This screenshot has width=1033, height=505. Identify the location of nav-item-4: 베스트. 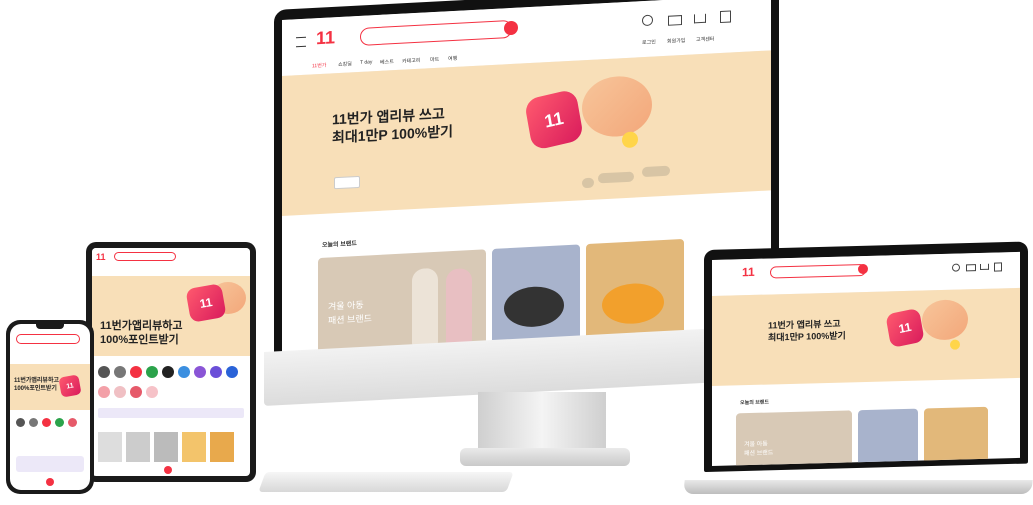
(387, 62).